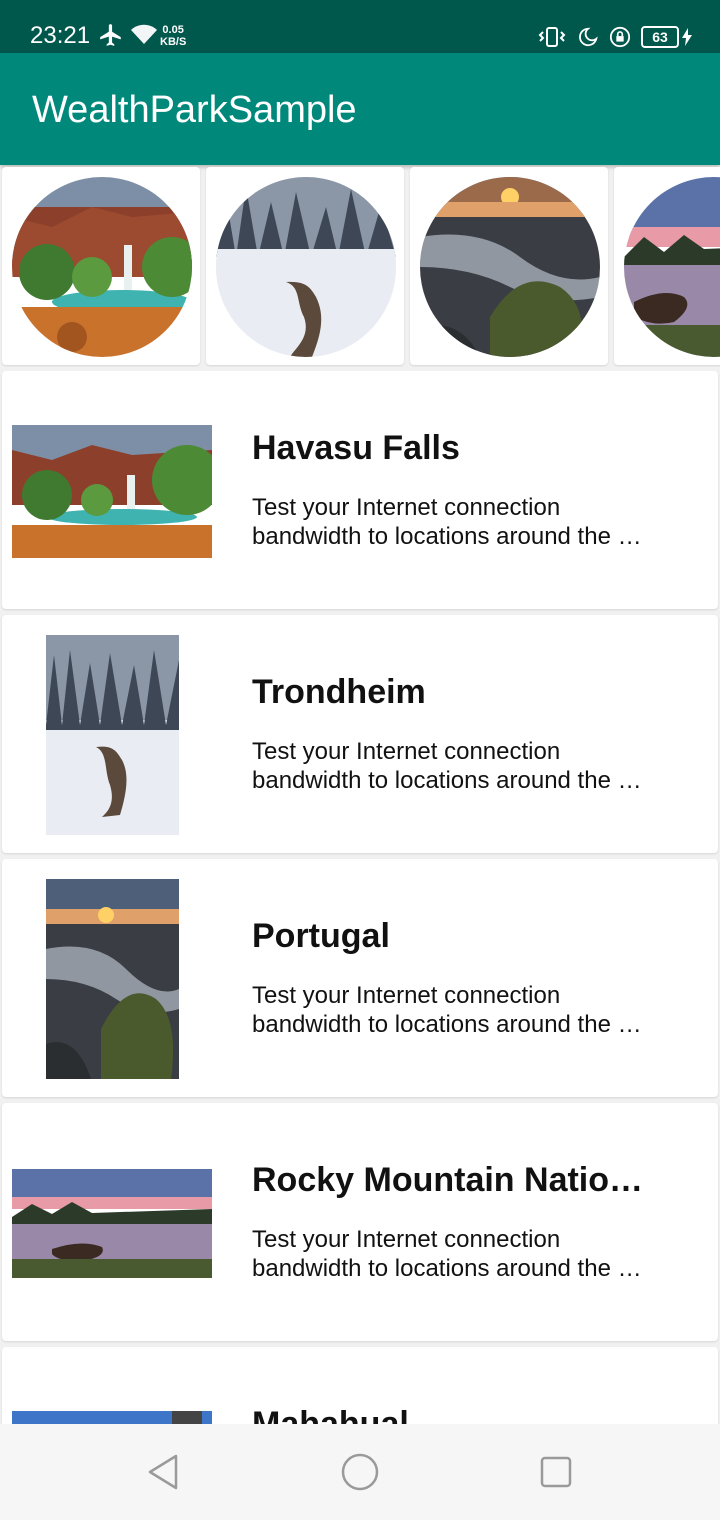 Image resolution: width=720 pixels, height=1520 pixels. What do you see at coordinates (620, 37) in the screenshot?
I see `lock-rotation-icon` at bounding box center [620, 37].